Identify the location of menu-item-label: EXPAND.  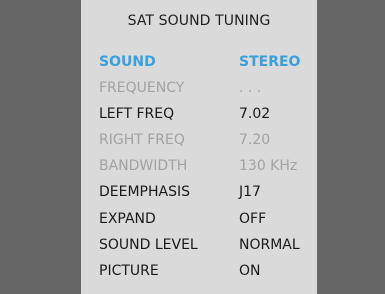
(127, 218).